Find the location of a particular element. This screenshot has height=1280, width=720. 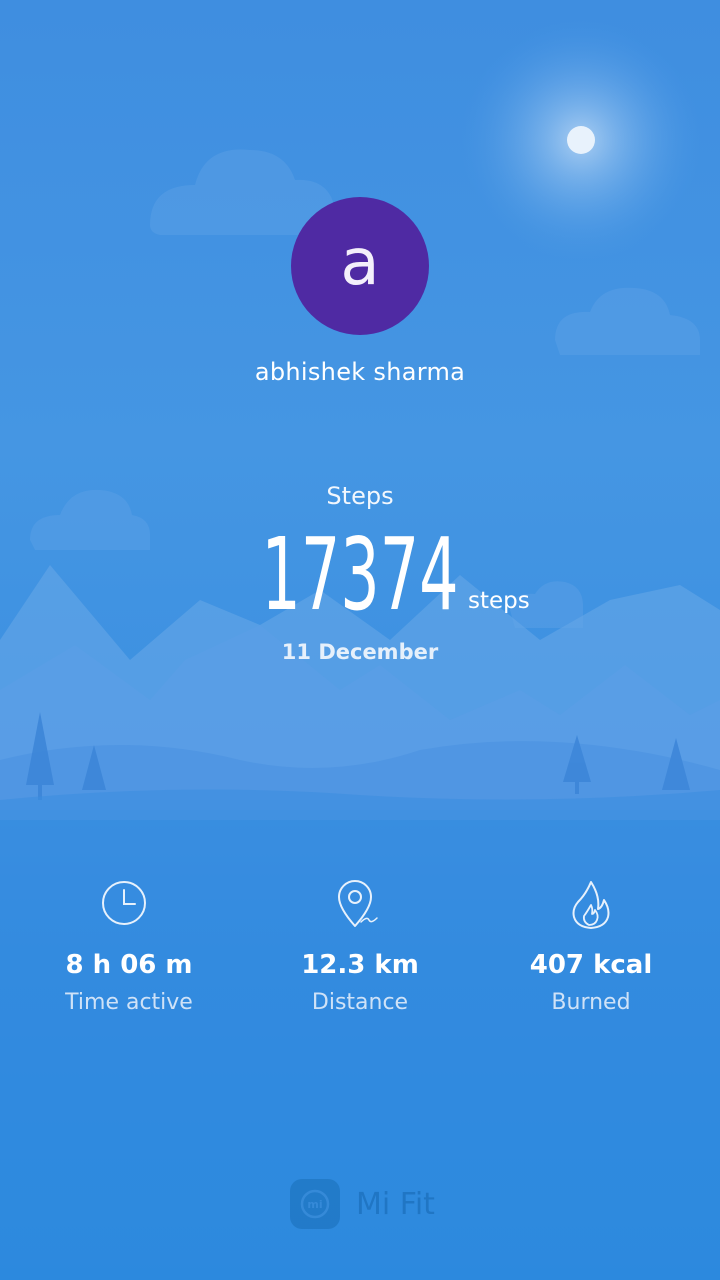

calories-value: 407 kcal is located at coordinates (591, 965).